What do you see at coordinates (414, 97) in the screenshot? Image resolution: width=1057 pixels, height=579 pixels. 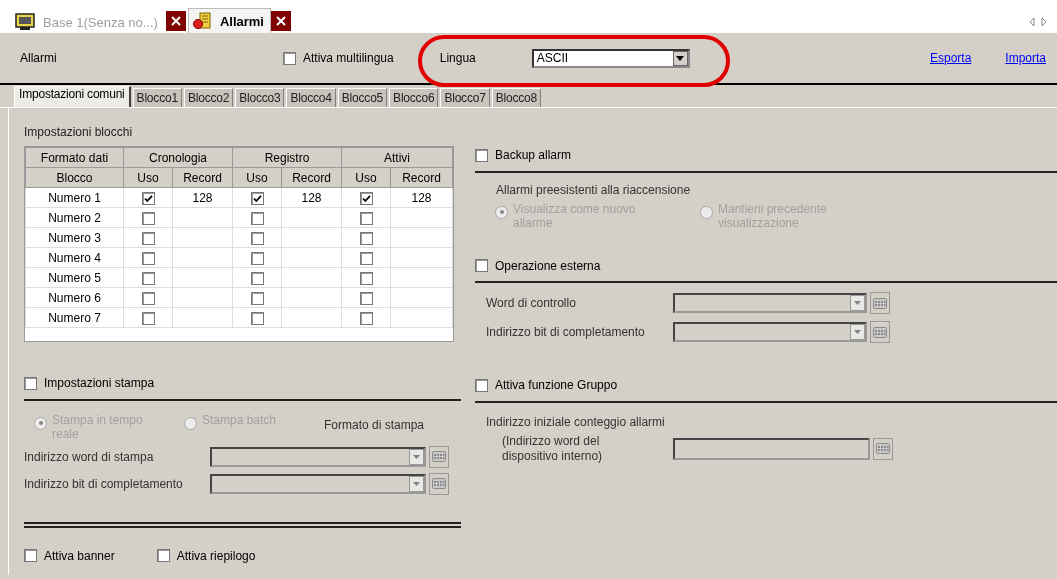 I see `tab: Blocco6` at bounding box center [414, 97].